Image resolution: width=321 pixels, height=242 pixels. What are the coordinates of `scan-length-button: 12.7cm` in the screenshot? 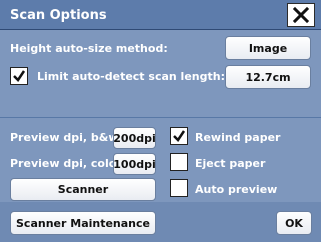 It's located at (268, 77).